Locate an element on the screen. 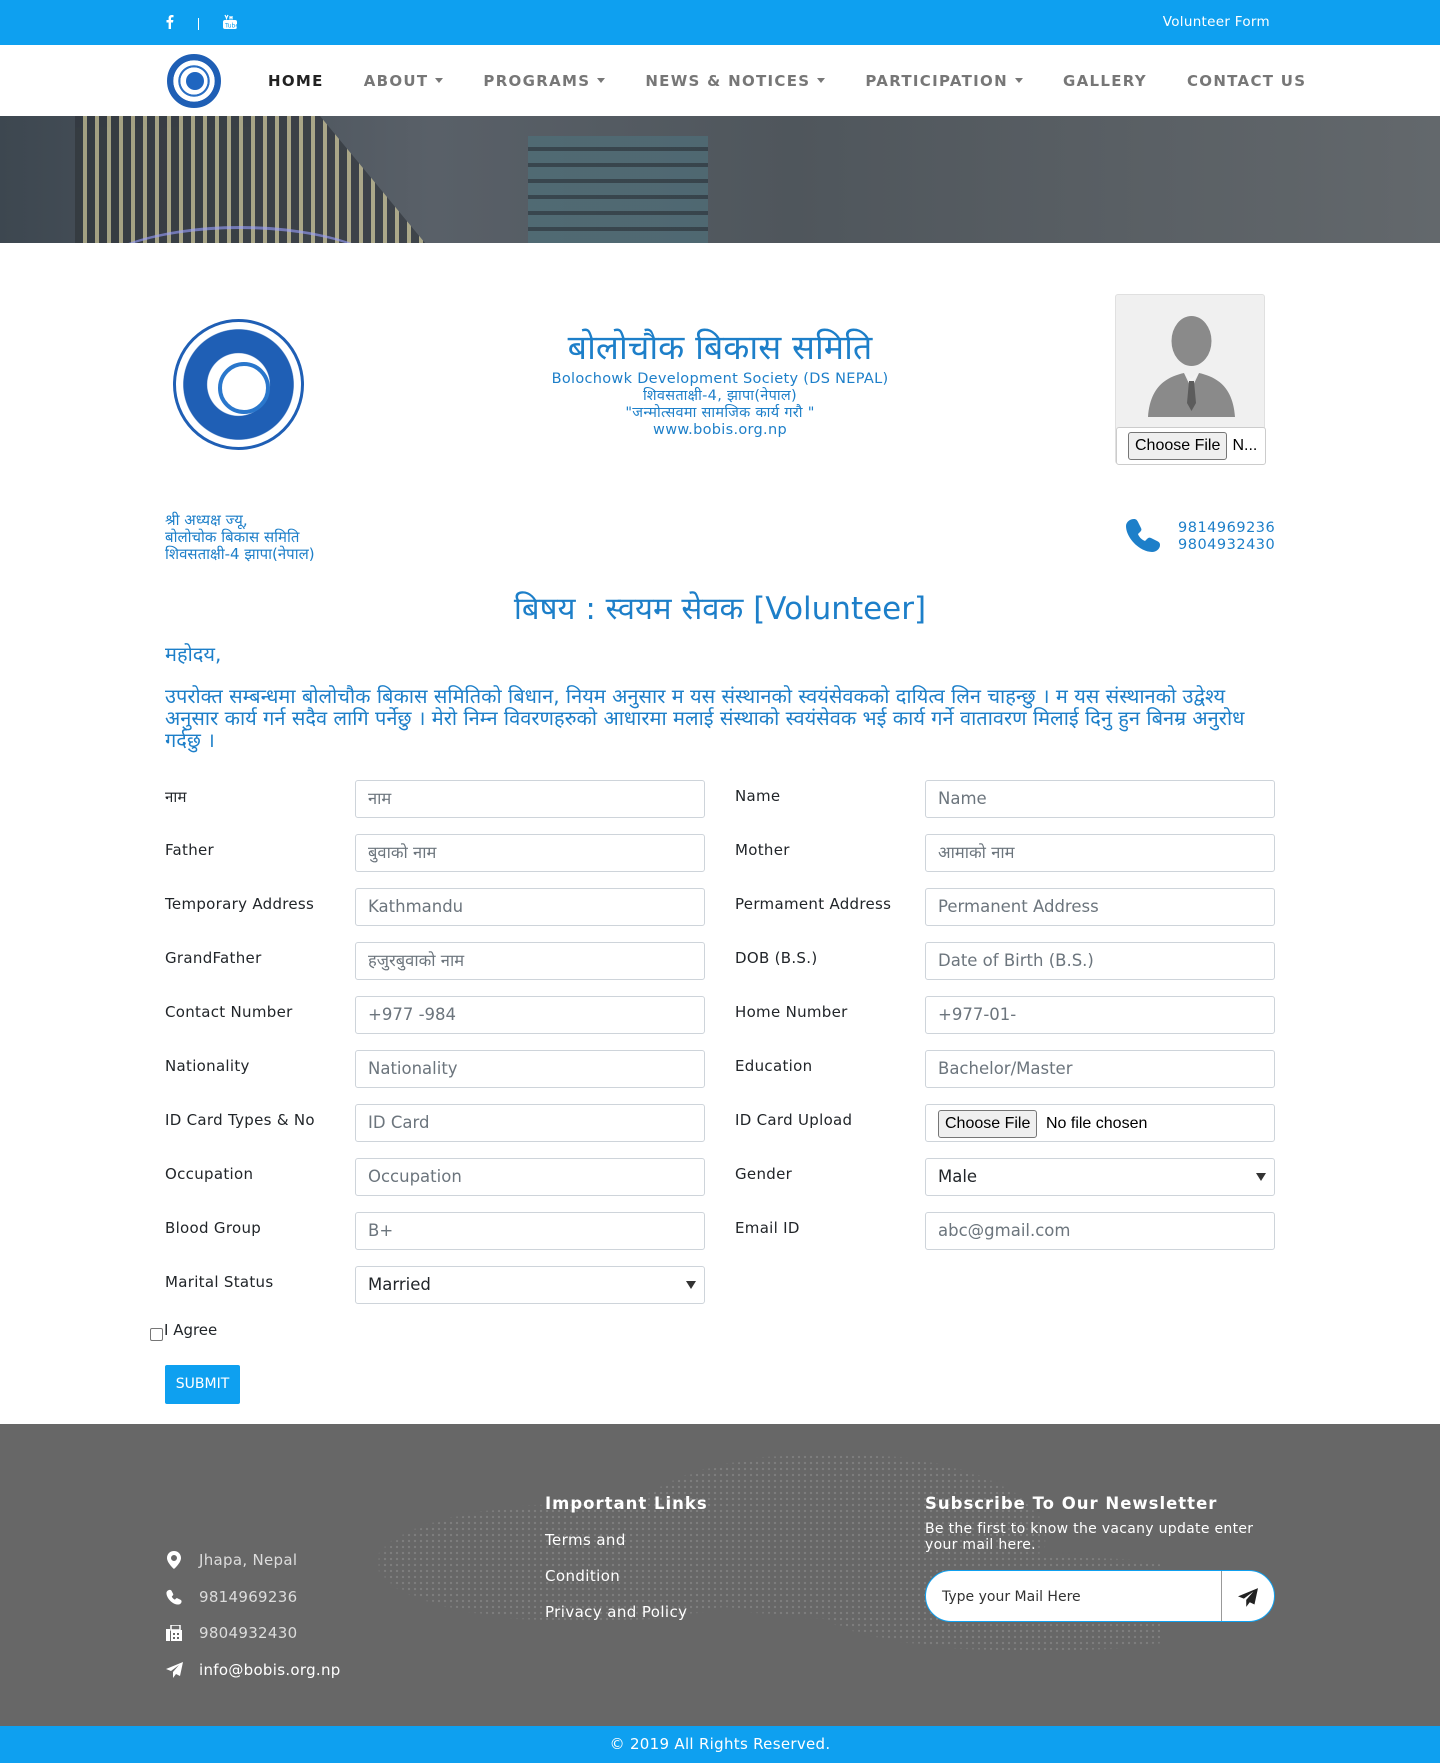  link-privacy-policy: Privacy and Policy is located at coordinates (616, 1612).